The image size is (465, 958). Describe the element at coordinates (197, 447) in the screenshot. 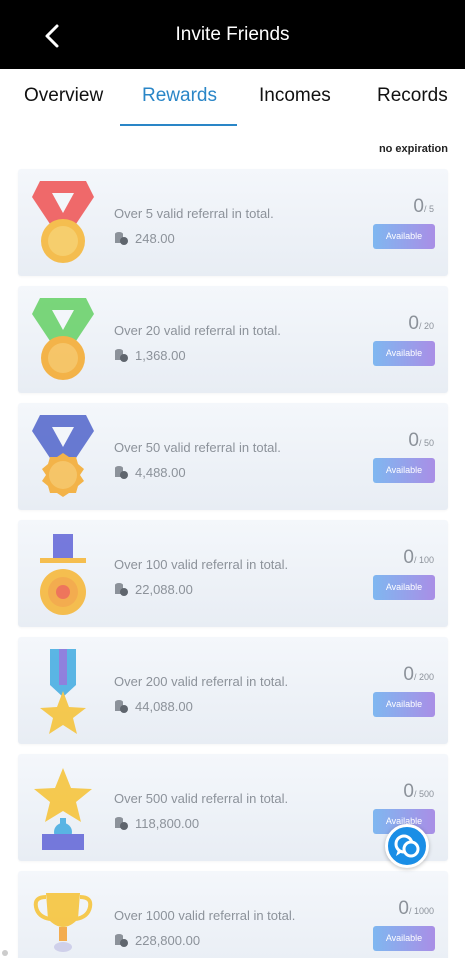

I see `reward-description: Over 50 valid referral in total.` at that location.